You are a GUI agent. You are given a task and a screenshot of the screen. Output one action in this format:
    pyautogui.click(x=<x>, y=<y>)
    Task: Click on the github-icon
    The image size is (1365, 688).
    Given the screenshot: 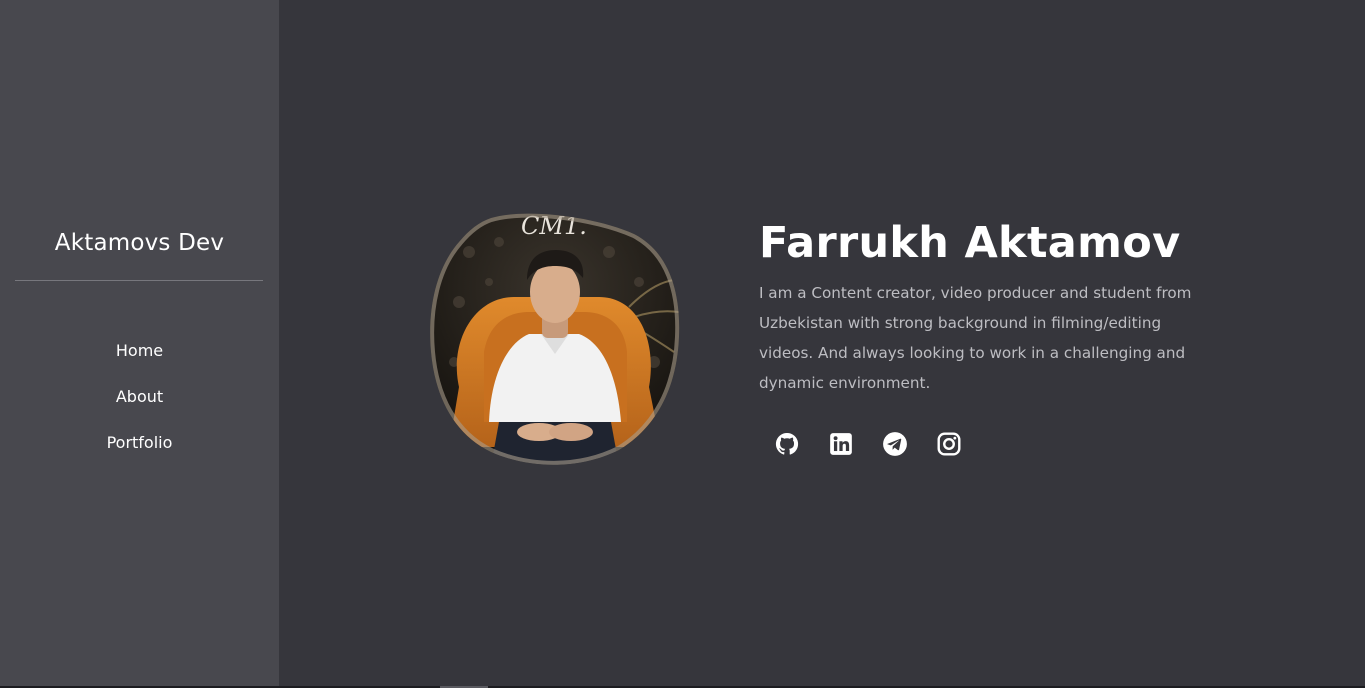 What is the action you would take?
    pyautogui.click(x=787, y=443)
    